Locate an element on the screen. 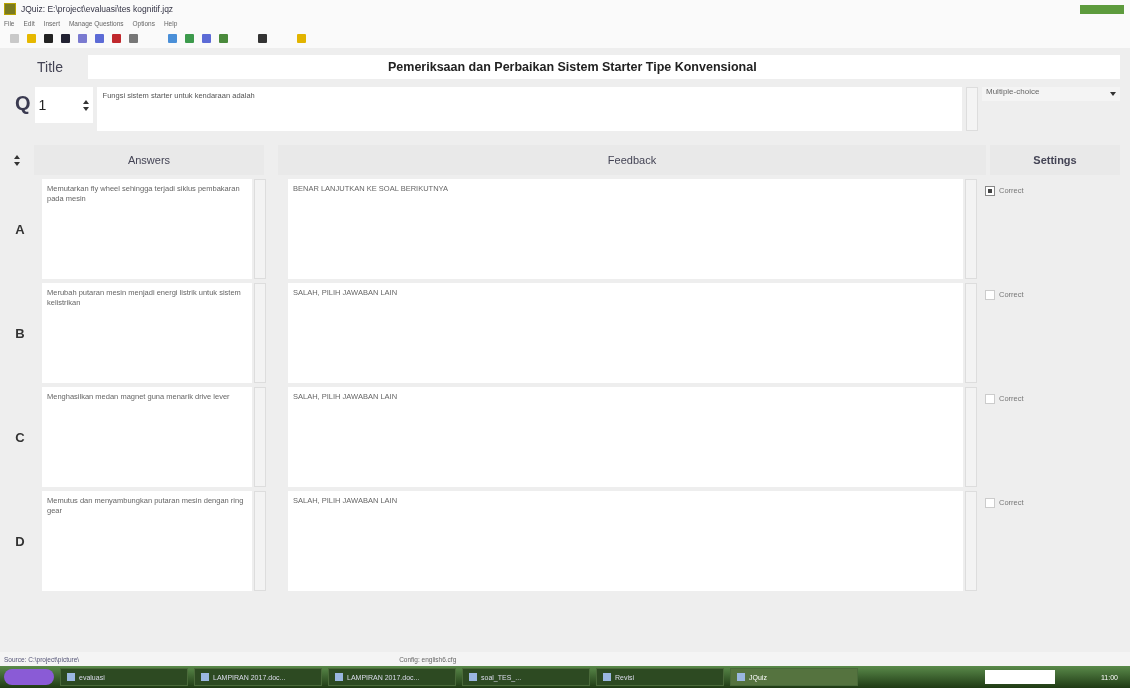  window-title: JQuiz: E:\project\evaluasi\tes kognitif.jqz is located at coordinates (97, 9).